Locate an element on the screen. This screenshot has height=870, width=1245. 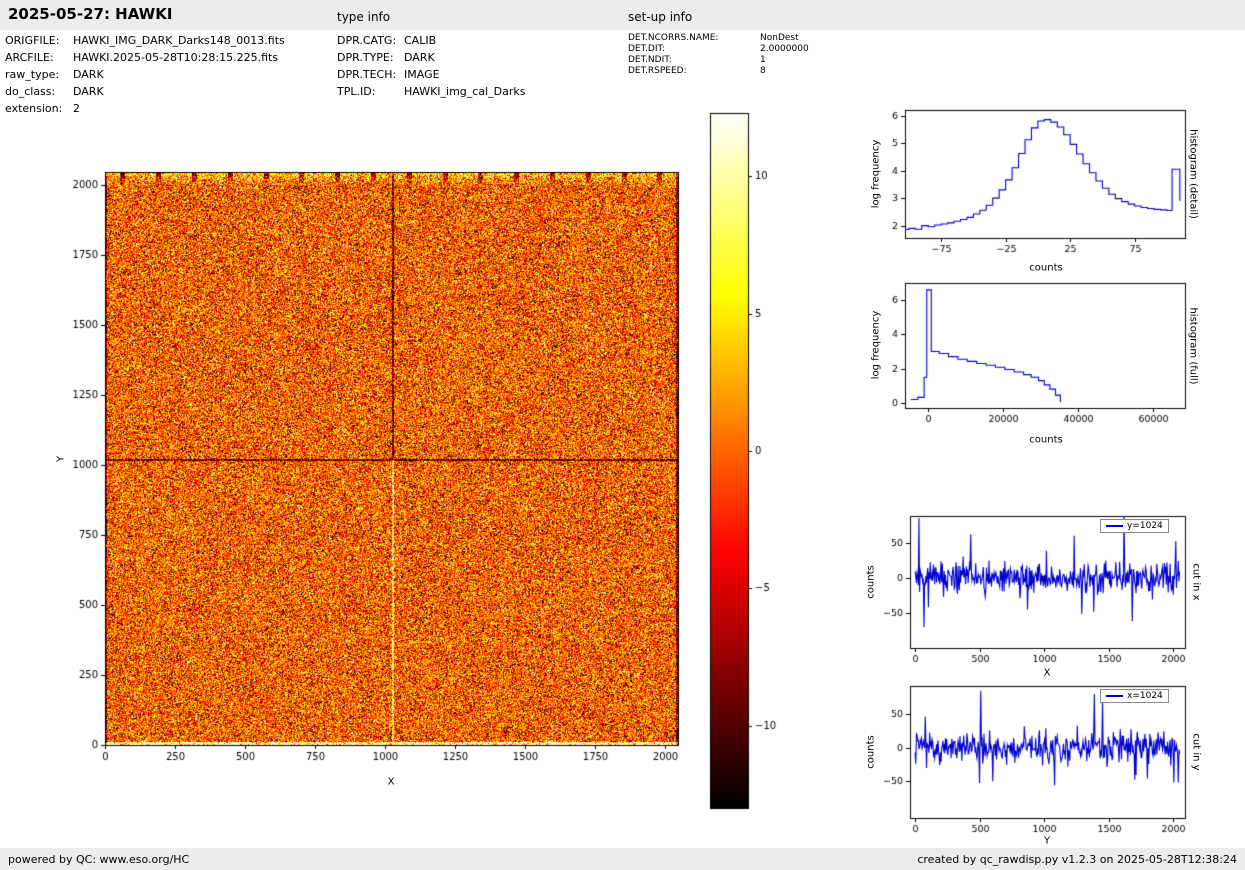
meta-value: HAWKI.2025-05-28T10:28:15.225.fits is located at coordinates (176, 57).